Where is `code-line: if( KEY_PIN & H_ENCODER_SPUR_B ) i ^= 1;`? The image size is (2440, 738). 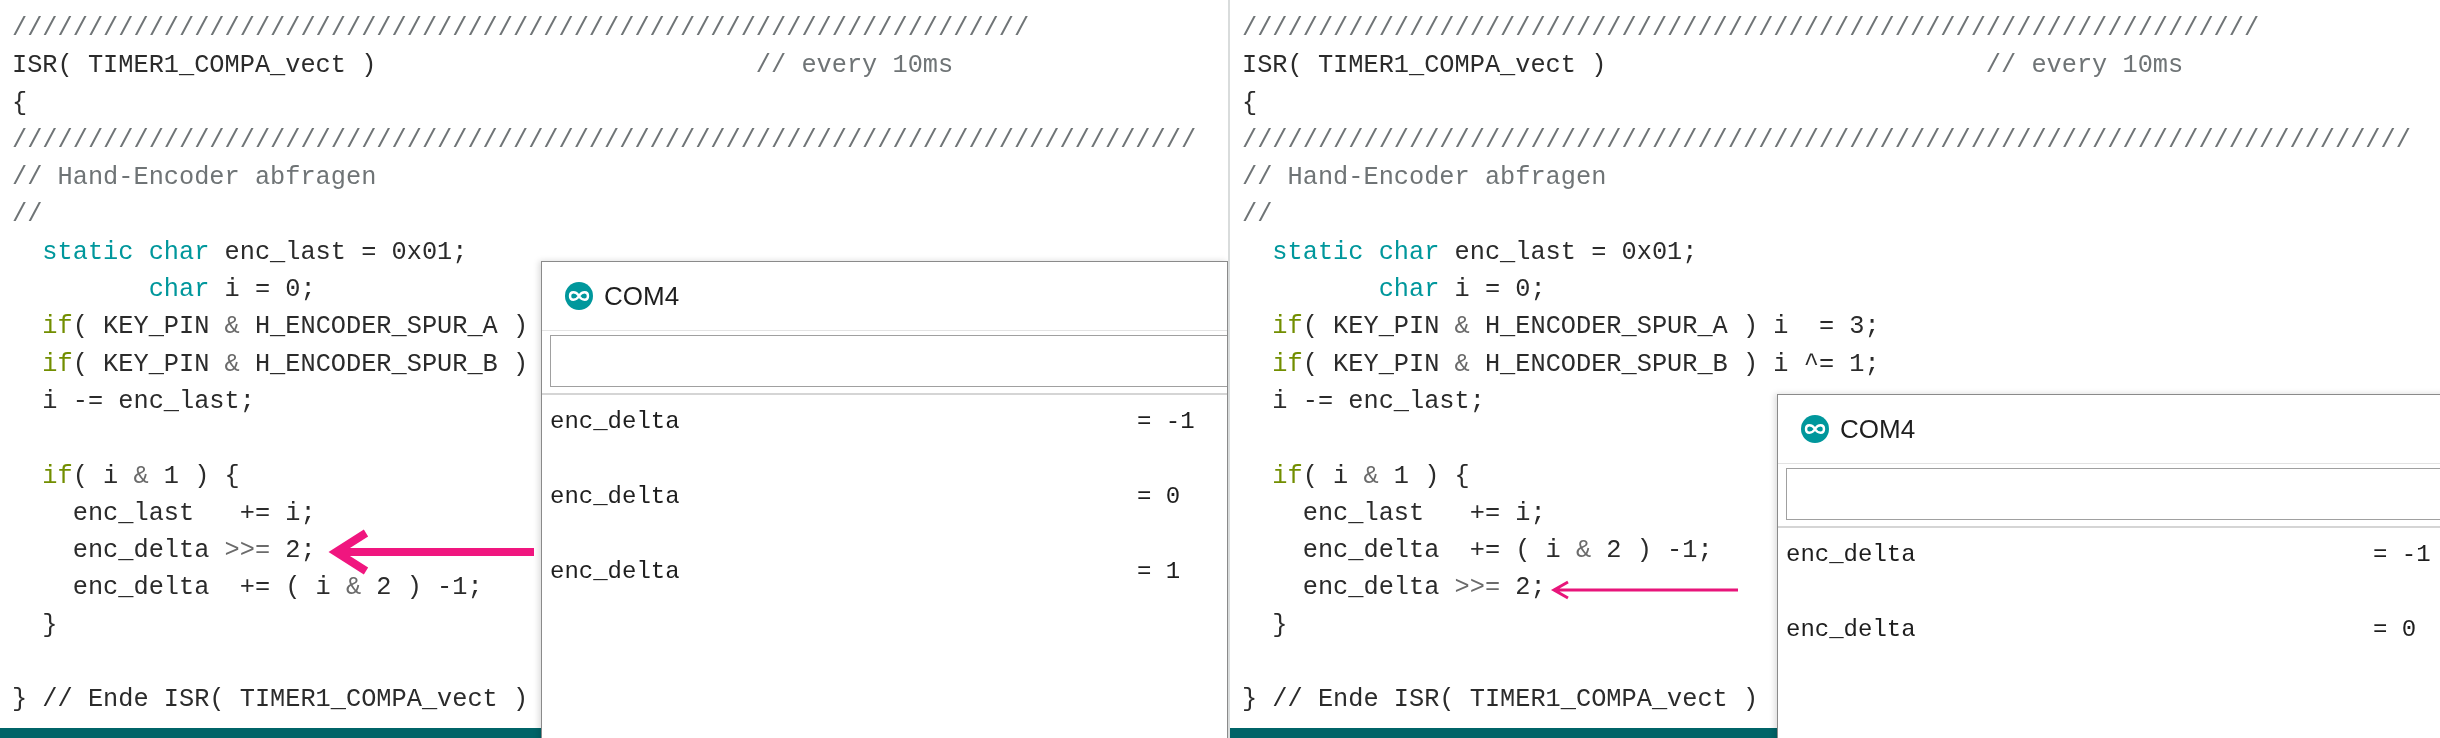 code-line: if( KEY_PIN & H_ENCODER_SPUR_B ) i ^= 1; is located at coordinates (1575, 364).